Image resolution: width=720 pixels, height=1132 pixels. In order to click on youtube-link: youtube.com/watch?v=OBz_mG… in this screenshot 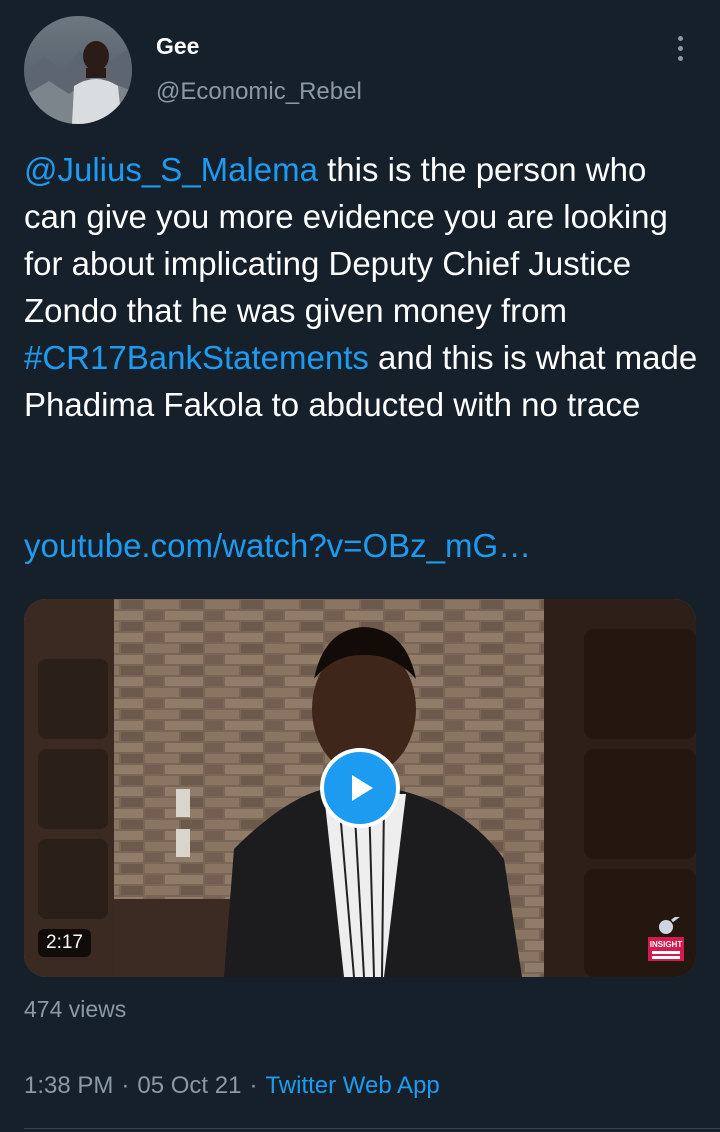, I will do `click(277, 545)`.